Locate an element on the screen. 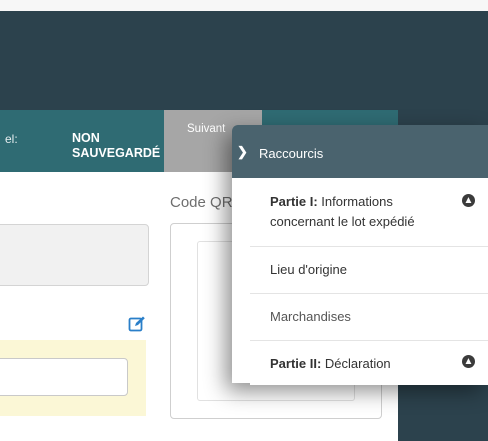 The image size is (488, 441). edit-icon is located at coordinates (137, 324).